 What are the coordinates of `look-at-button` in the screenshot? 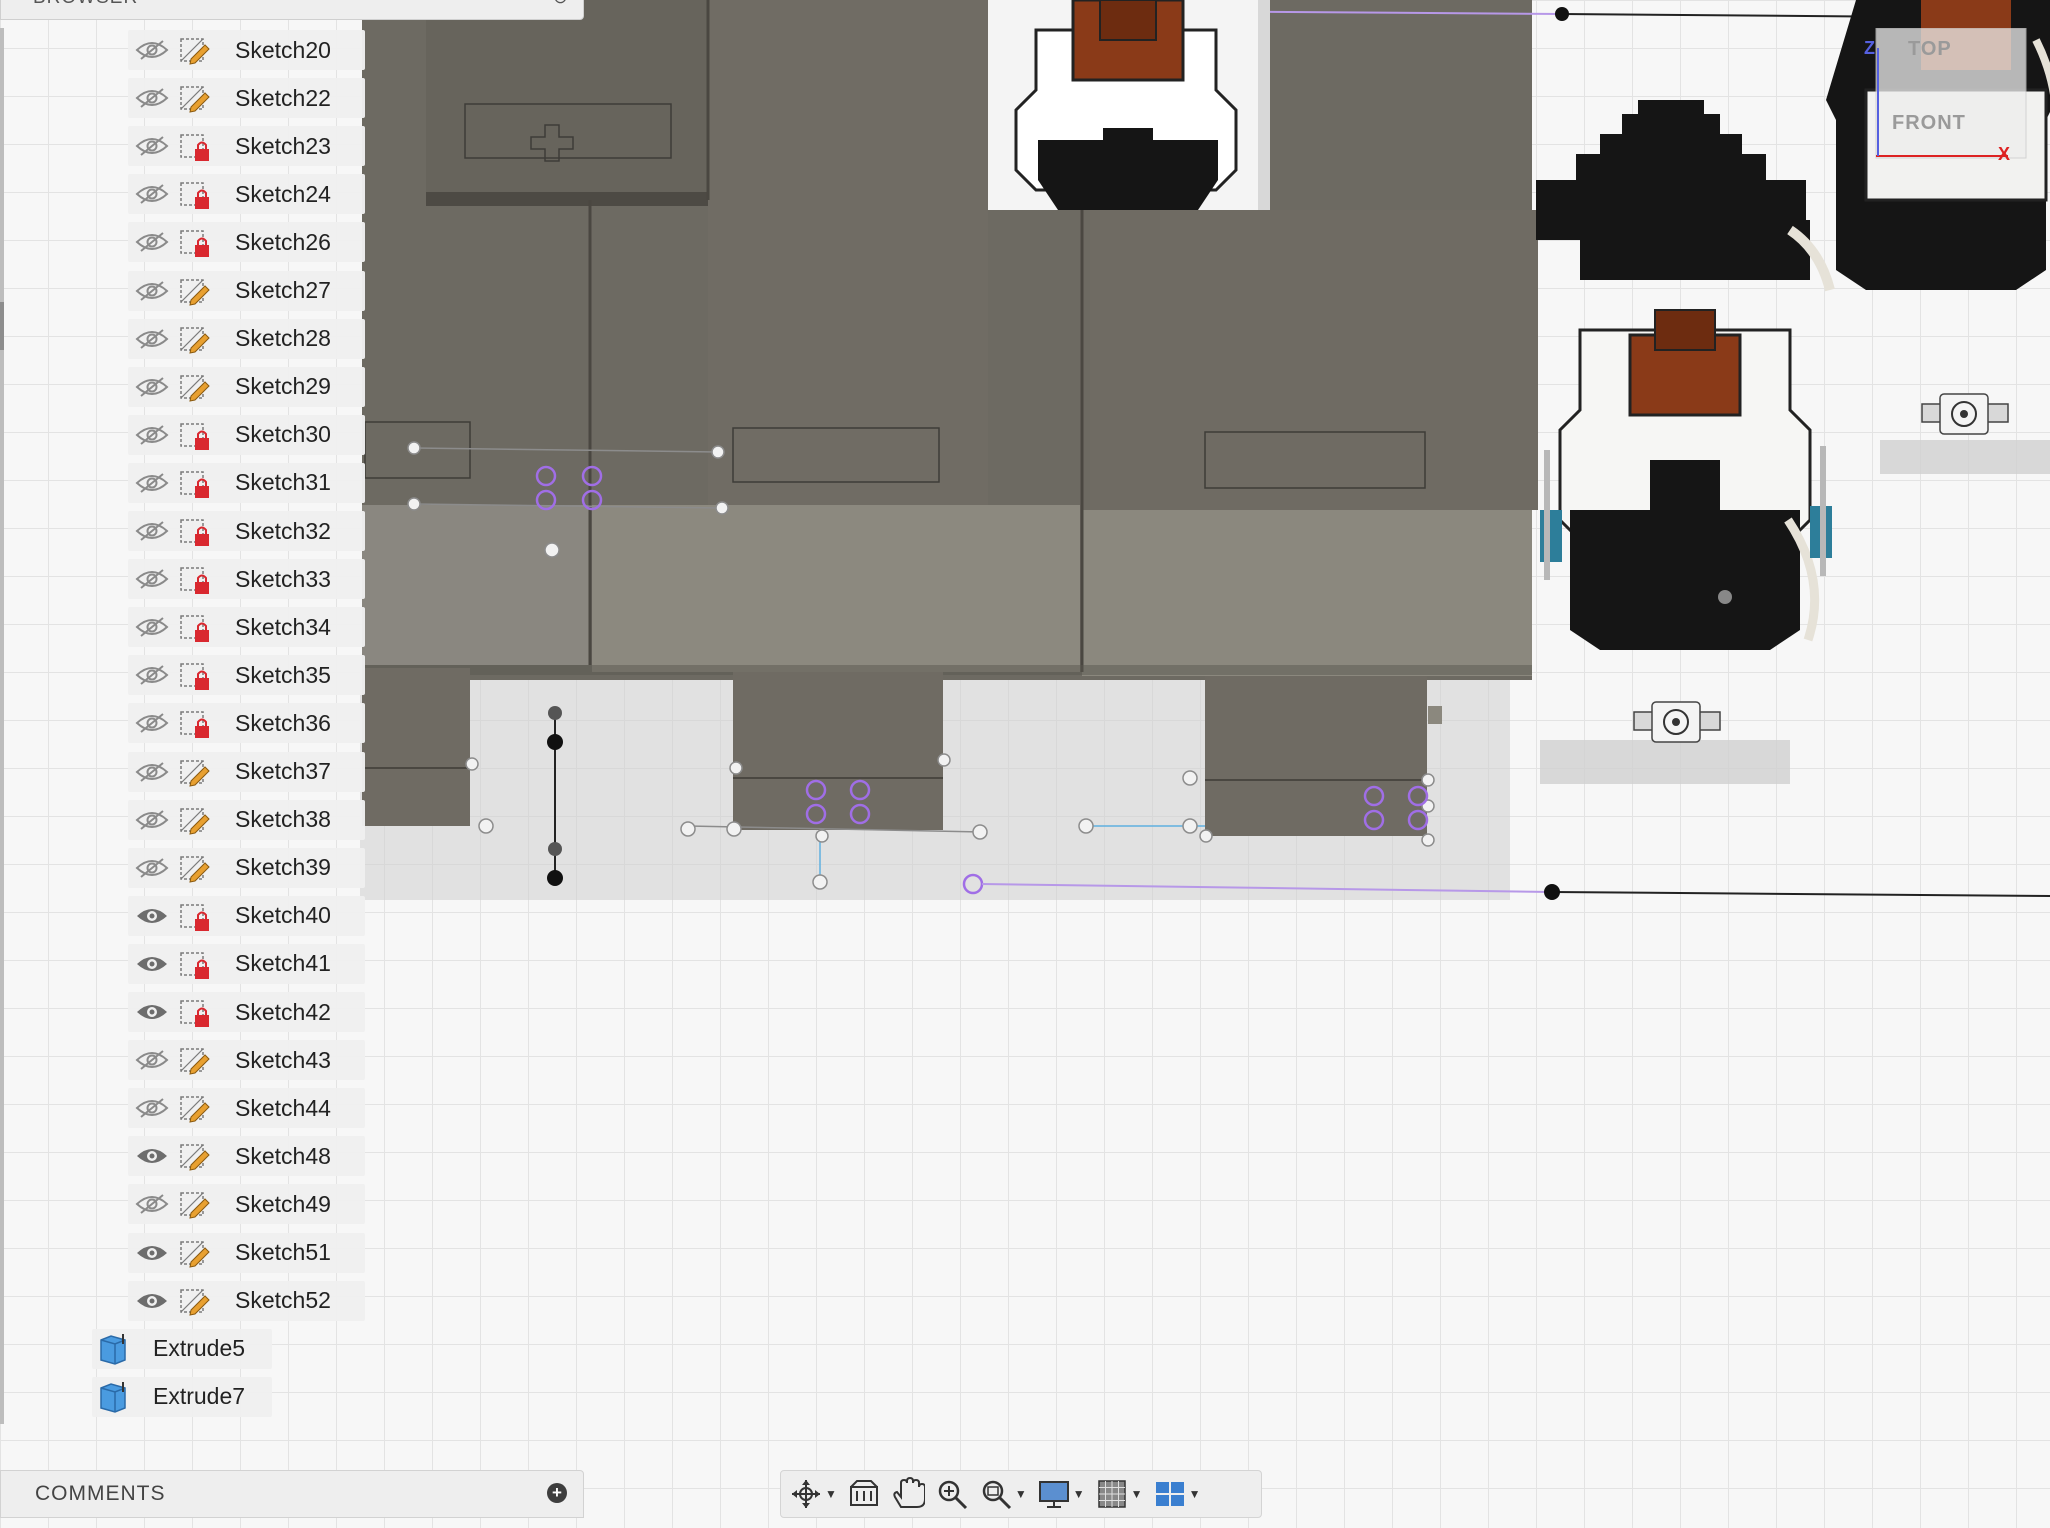 It's located at (864, 1494).